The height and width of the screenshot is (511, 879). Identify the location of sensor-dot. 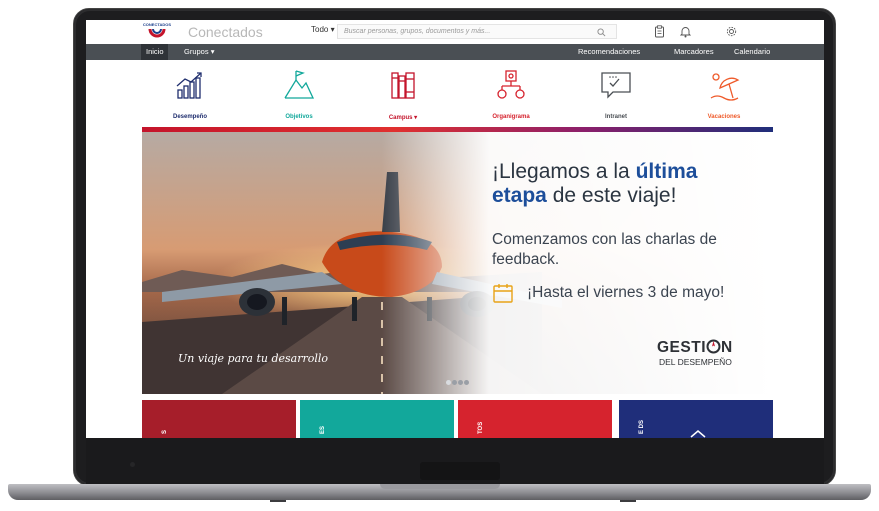
(132, 464).